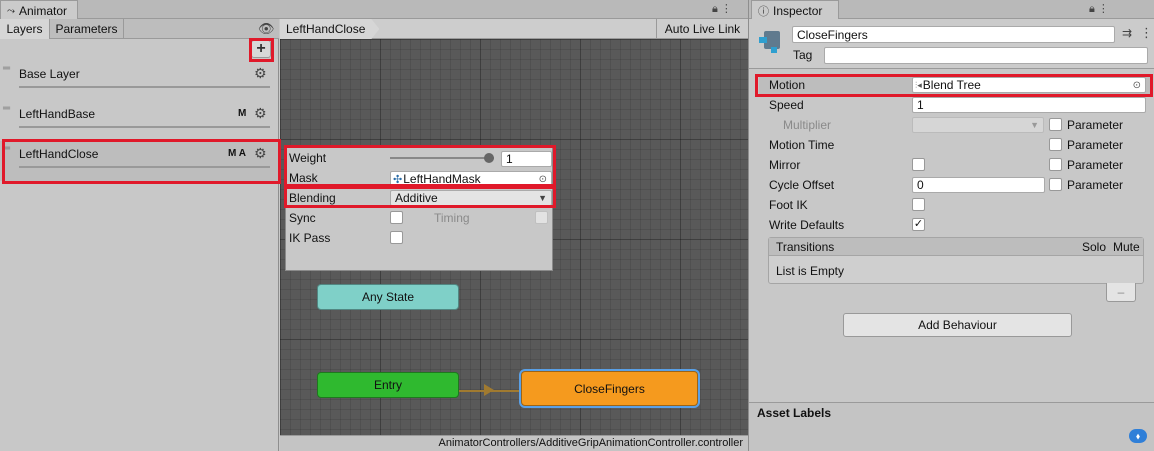 This screenshot has height=451, width=1154. What do you see at coordinates (1055, 184) in the screenshot?
I see `cycle-offset-parameter-checkbox` at bounding box center [1055, 184].